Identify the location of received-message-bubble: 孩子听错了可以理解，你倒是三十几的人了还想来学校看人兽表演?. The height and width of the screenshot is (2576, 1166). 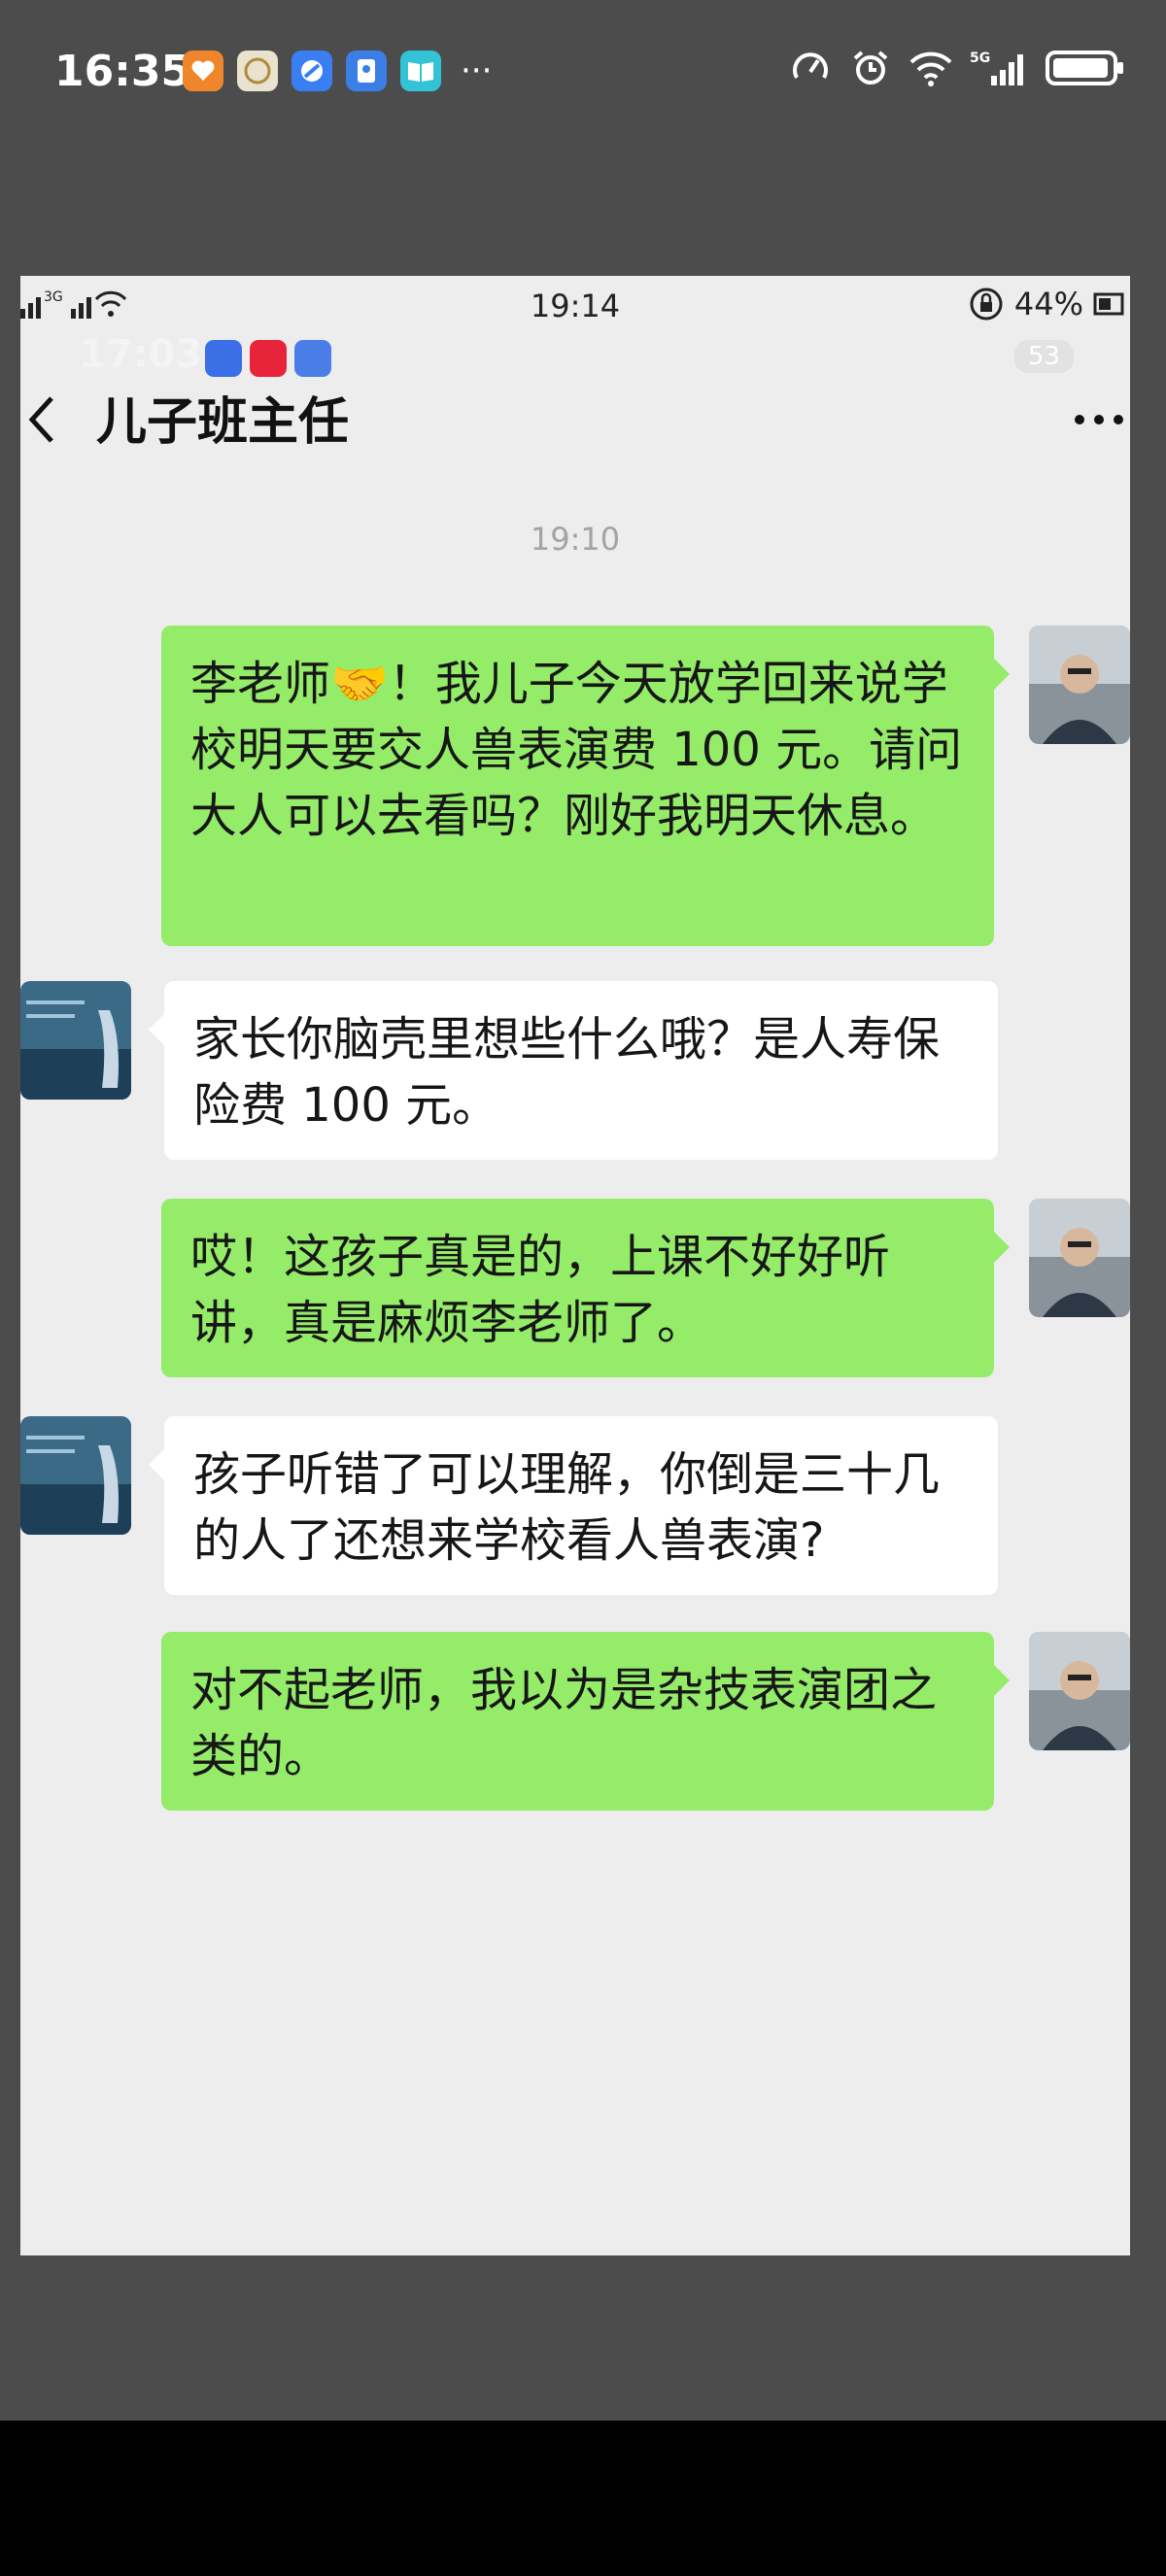
(573, 1505).